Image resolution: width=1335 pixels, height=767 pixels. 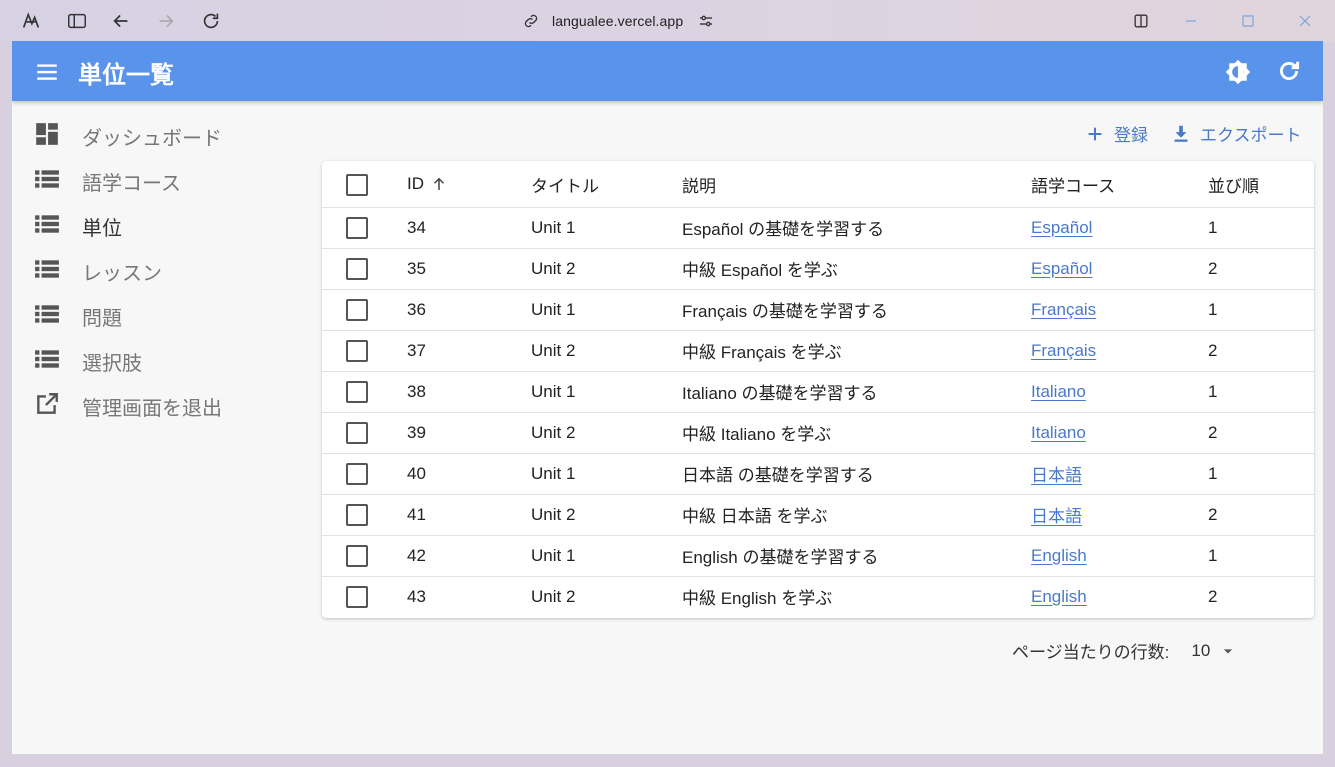 I want to click on cell-id: 43, so click(x=416, y=596).